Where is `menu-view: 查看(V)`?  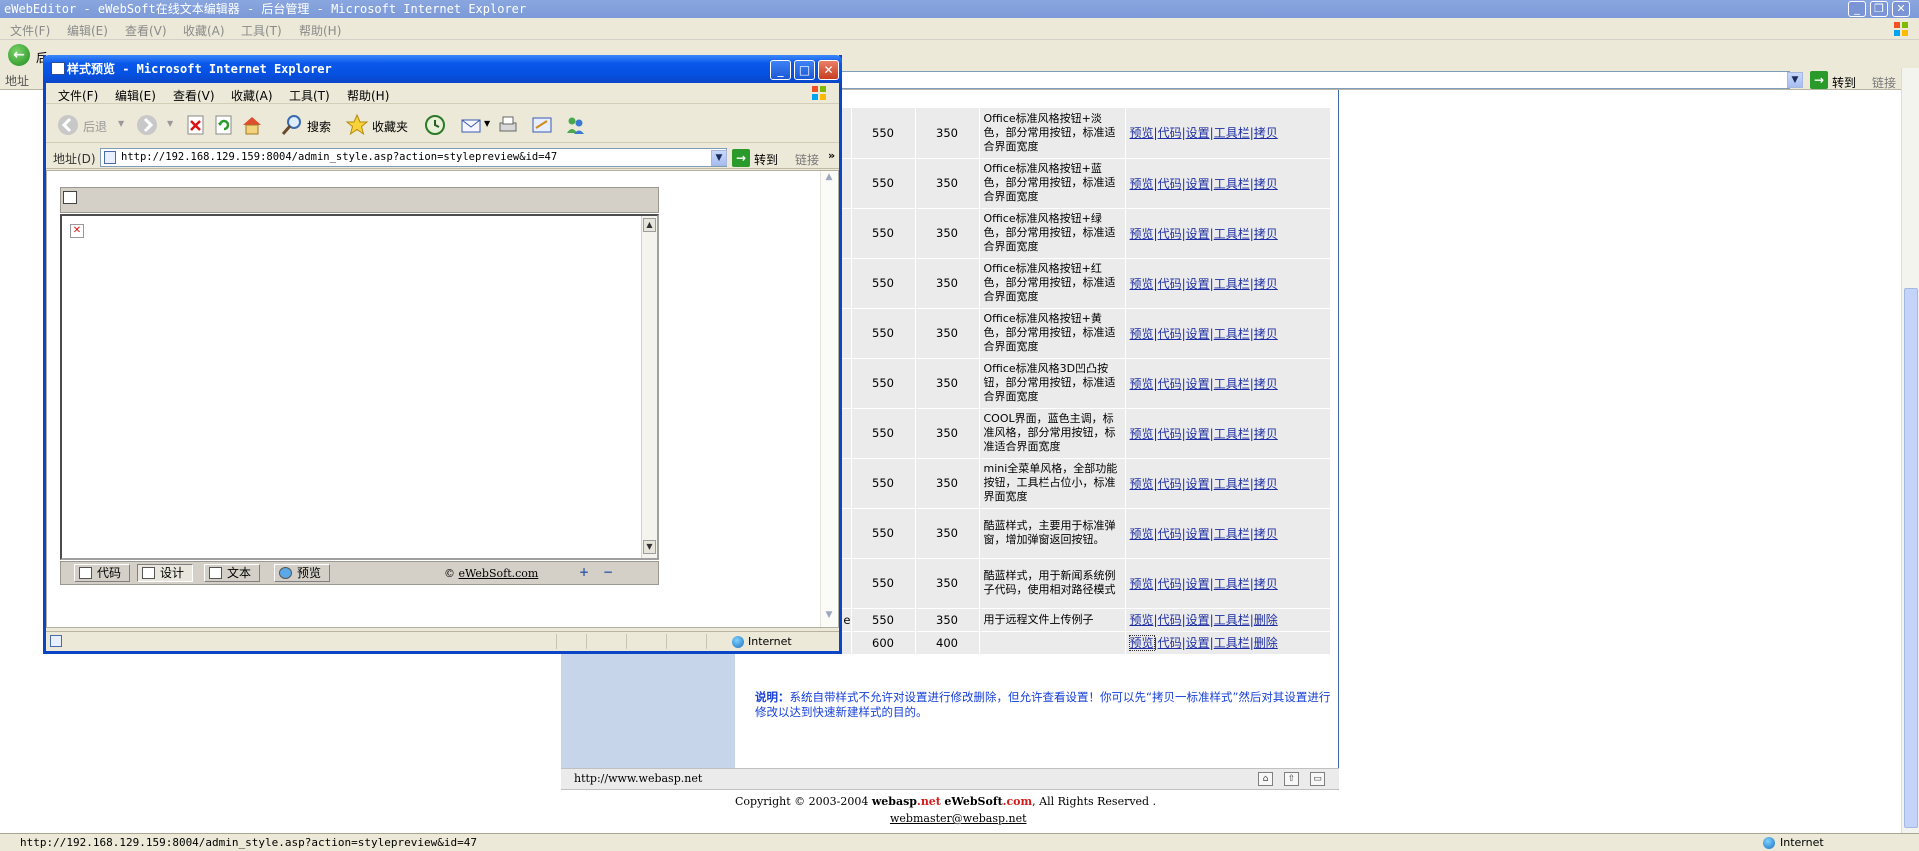 menu-view: 查看(V) is located at coordinates (146, 30).